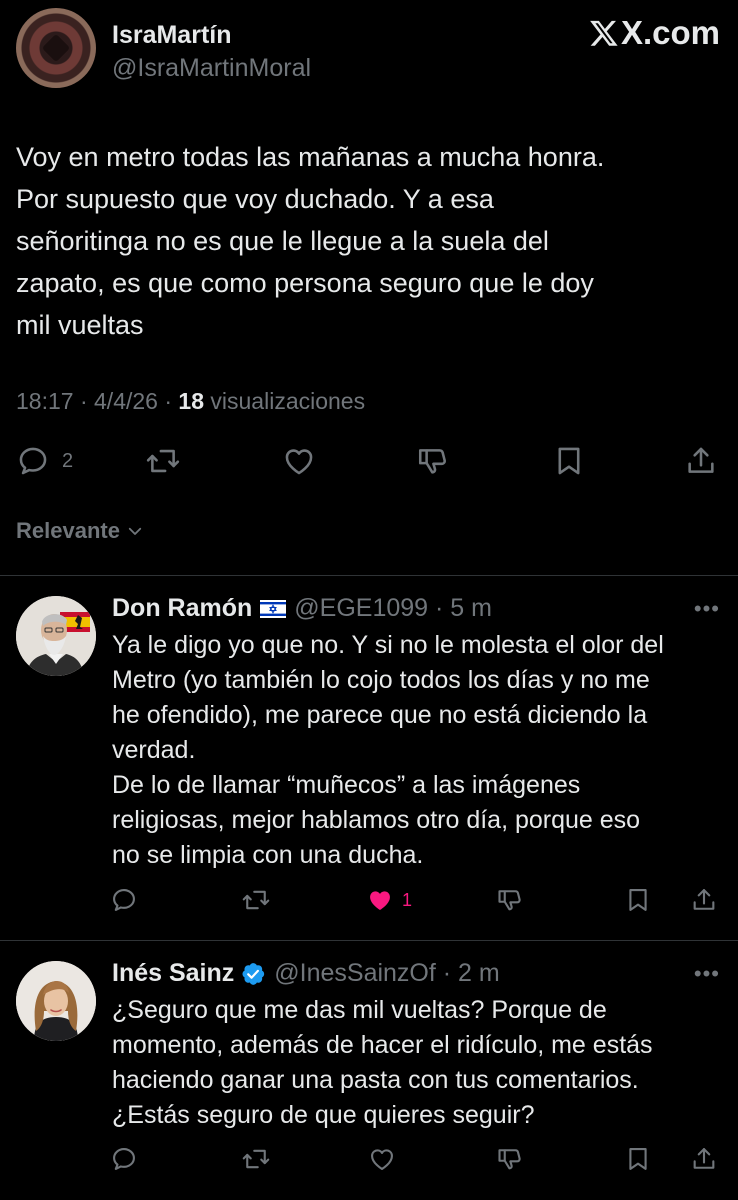  What do you see at coordinates (135, 531) in the screenshot?
I see `chevron-down-icon` at bounding box center [135, 531].